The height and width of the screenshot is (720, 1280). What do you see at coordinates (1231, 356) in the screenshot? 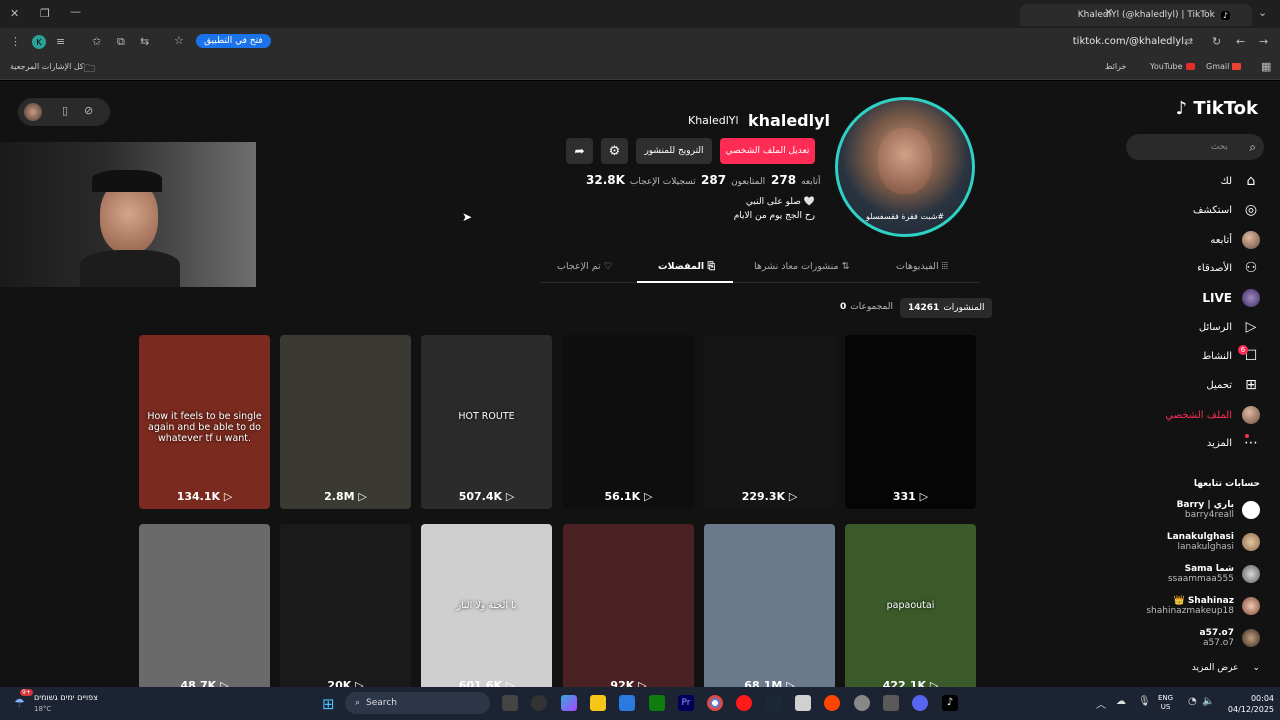
I see `sidebar-item-activity: النشاط ☐` at bounding box center [1231, 356].